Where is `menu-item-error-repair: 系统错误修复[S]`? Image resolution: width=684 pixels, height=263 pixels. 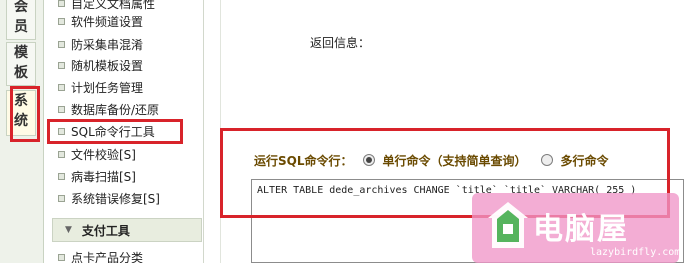 menu-item-error-repair: 系统错误修复[S] is located at coordinates (109, 198).